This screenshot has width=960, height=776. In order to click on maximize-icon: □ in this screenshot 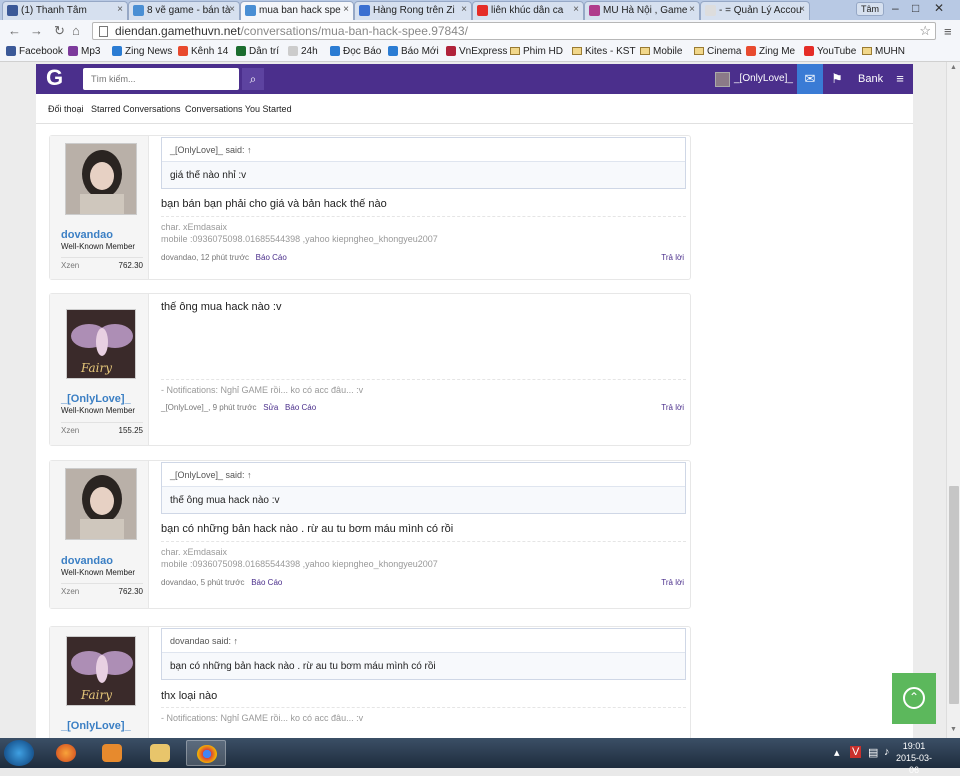, I will do `click(915, 8)`.